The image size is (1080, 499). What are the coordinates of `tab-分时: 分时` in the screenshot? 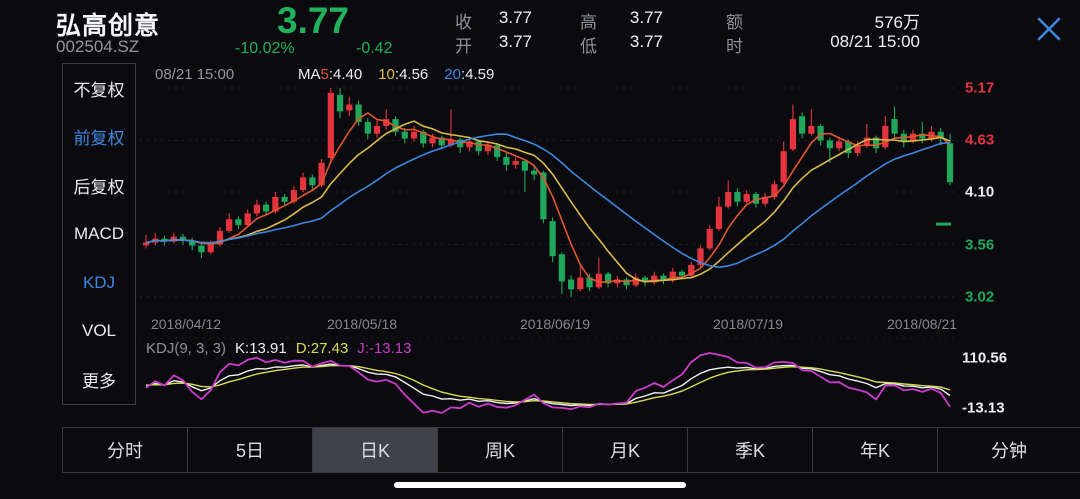 It's located at (125, 450).